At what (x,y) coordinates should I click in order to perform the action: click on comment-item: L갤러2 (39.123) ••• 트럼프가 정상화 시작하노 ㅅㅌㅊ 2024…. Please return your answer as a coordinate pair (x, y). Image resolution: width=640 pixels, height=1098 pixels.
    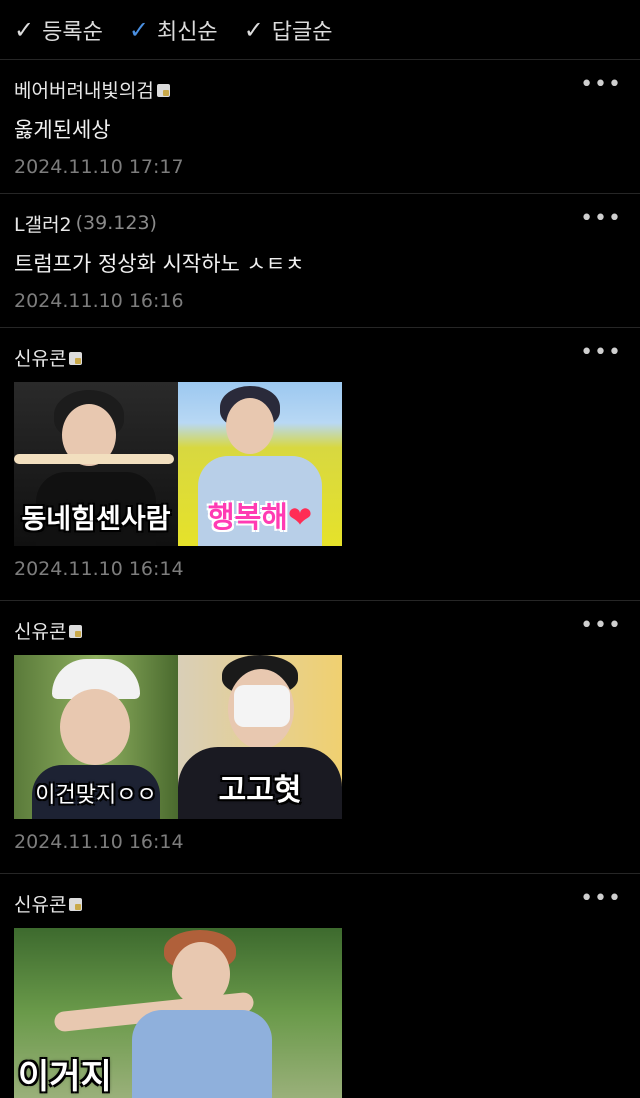
    Looking at the image, I should click on (320, 261).